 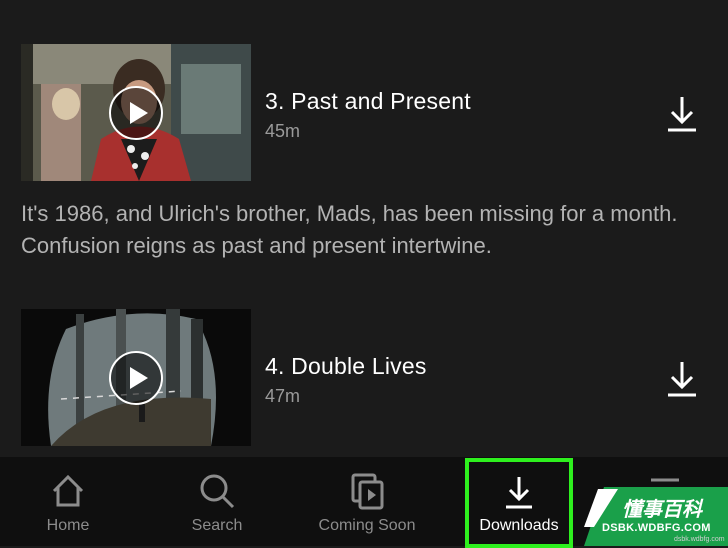 What do you see at coordinates (346, 366) in the screenshot?
I see `episode-title: 4. Double Lives` at bounding box center [346, 366].